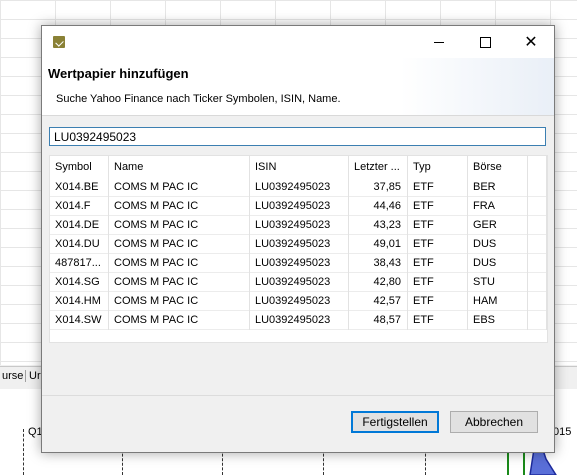 The height and width of the screenshot is (475, 577). I want to click on chart-gridline, so click(23, 452).